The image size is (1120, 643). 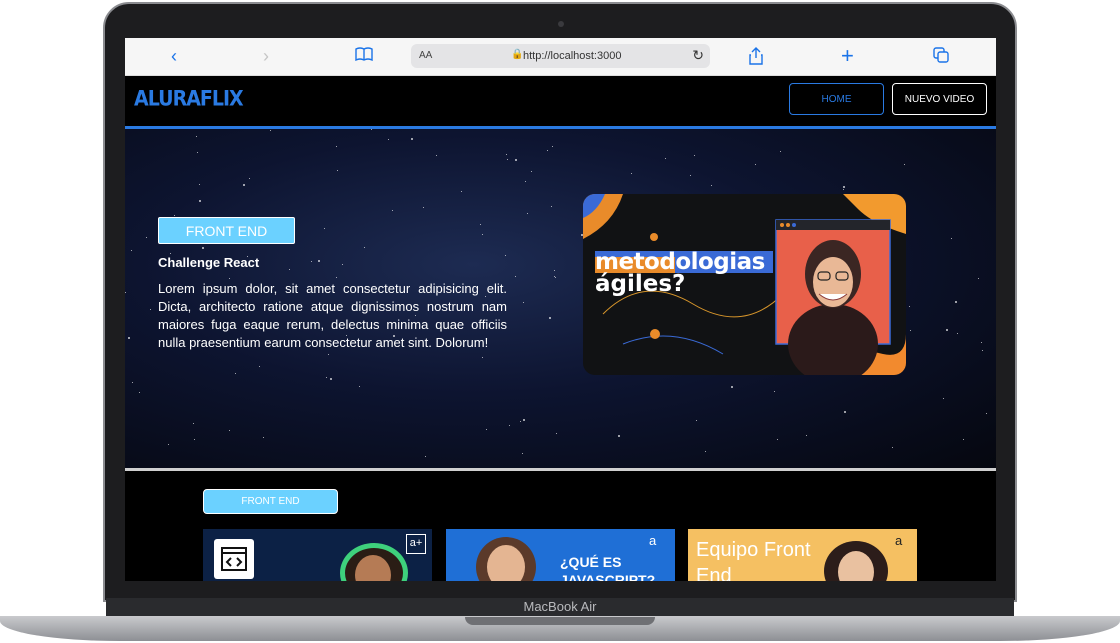 I want to click on card-face, so click(x=506, y=563).